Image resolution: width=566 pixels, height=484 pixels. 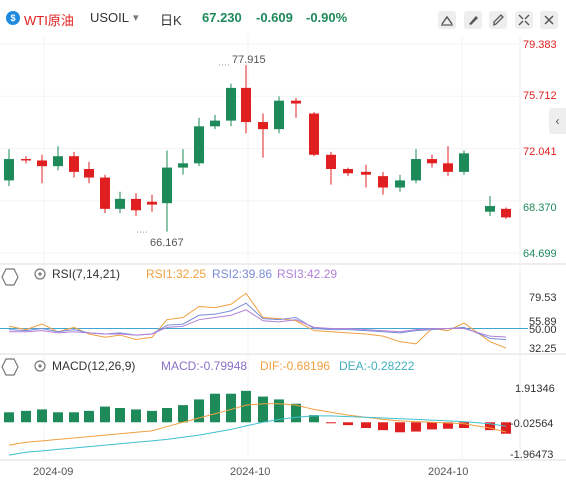 I want to click on macd-value: MACD:-0.79948, so click(x=204, y=366).